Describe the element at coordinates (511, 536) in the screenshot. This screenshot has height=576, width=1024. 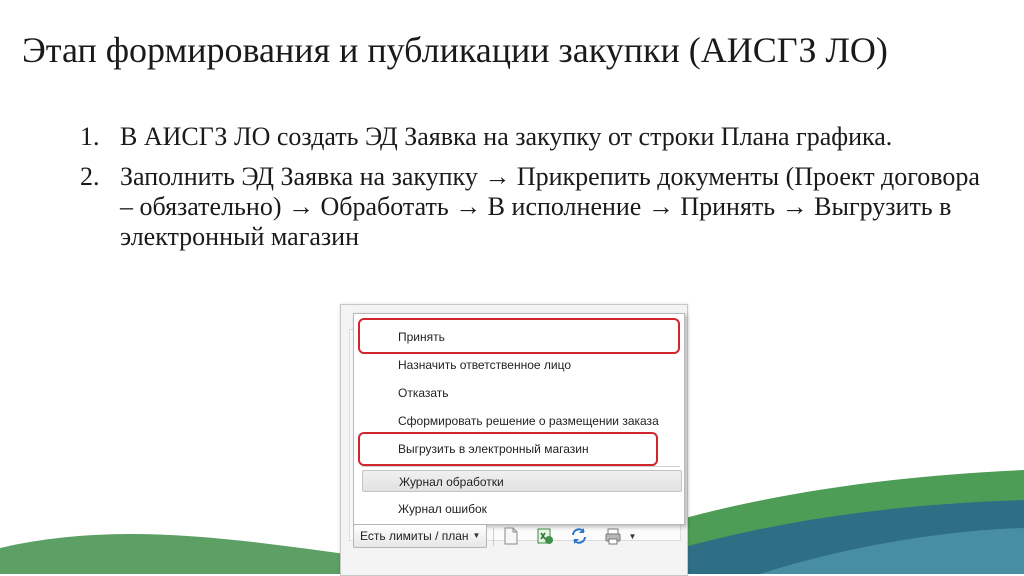
I see `document-icon` at that location.